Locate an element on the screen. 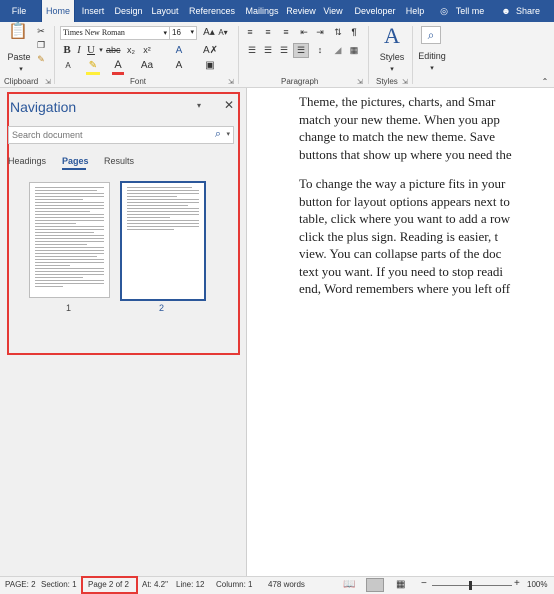 This screenshot has height=594, width=554. styles-button: Styles is located at coordinates (392, 57).